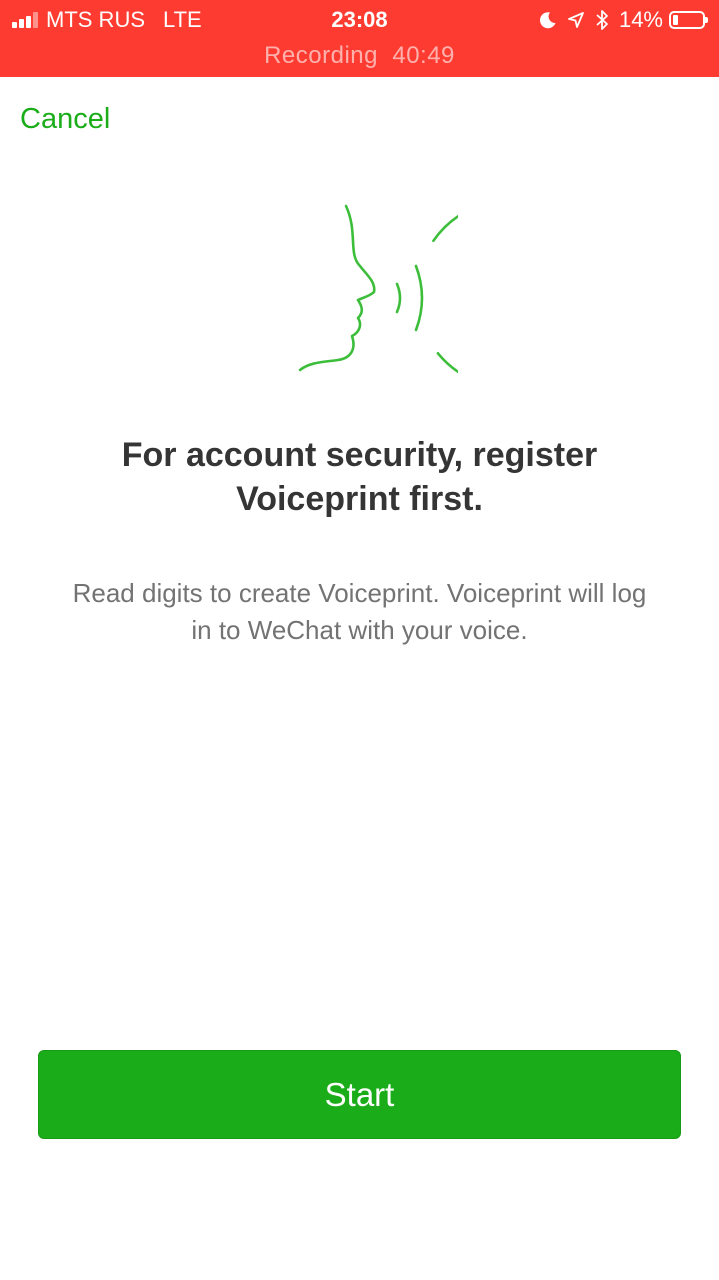  I want to click on moon-icon, so click(547, 20).